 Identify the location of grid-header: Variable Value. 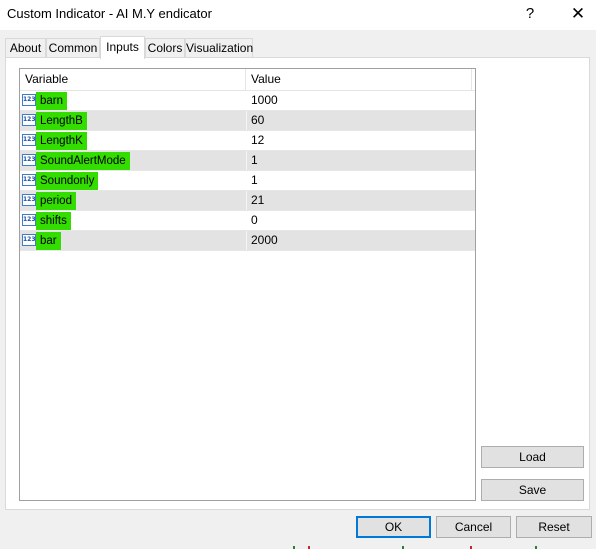
(247, 80).